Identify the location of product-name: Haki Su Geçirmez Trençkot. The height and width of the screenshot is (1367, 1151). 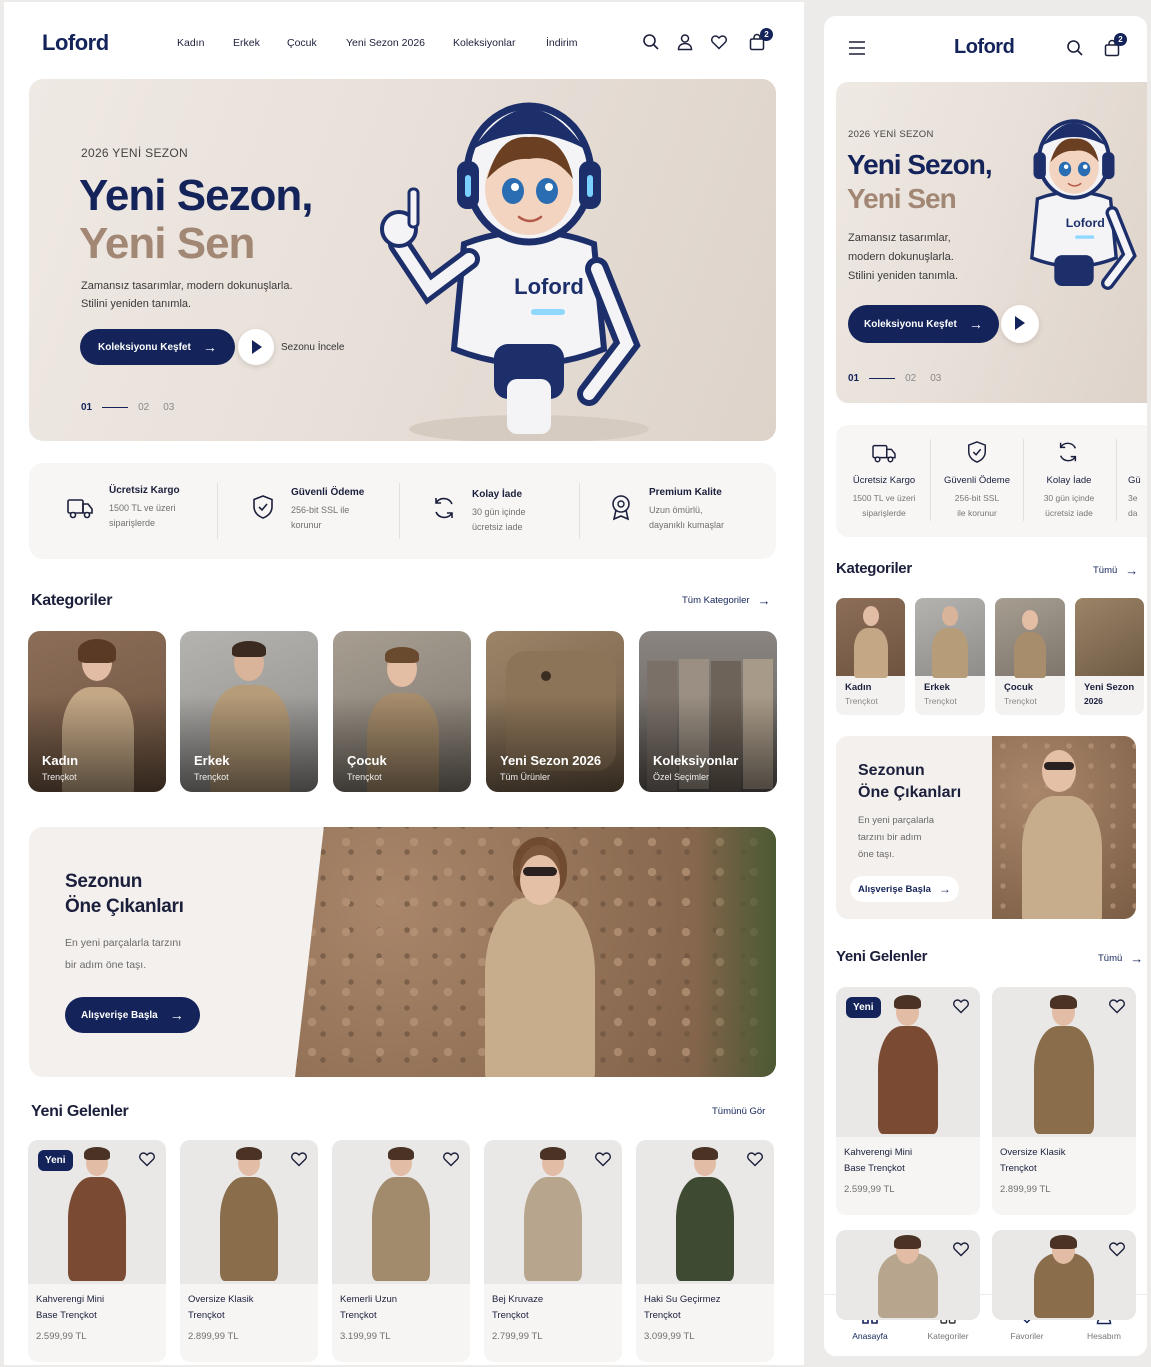
(682, 1307).